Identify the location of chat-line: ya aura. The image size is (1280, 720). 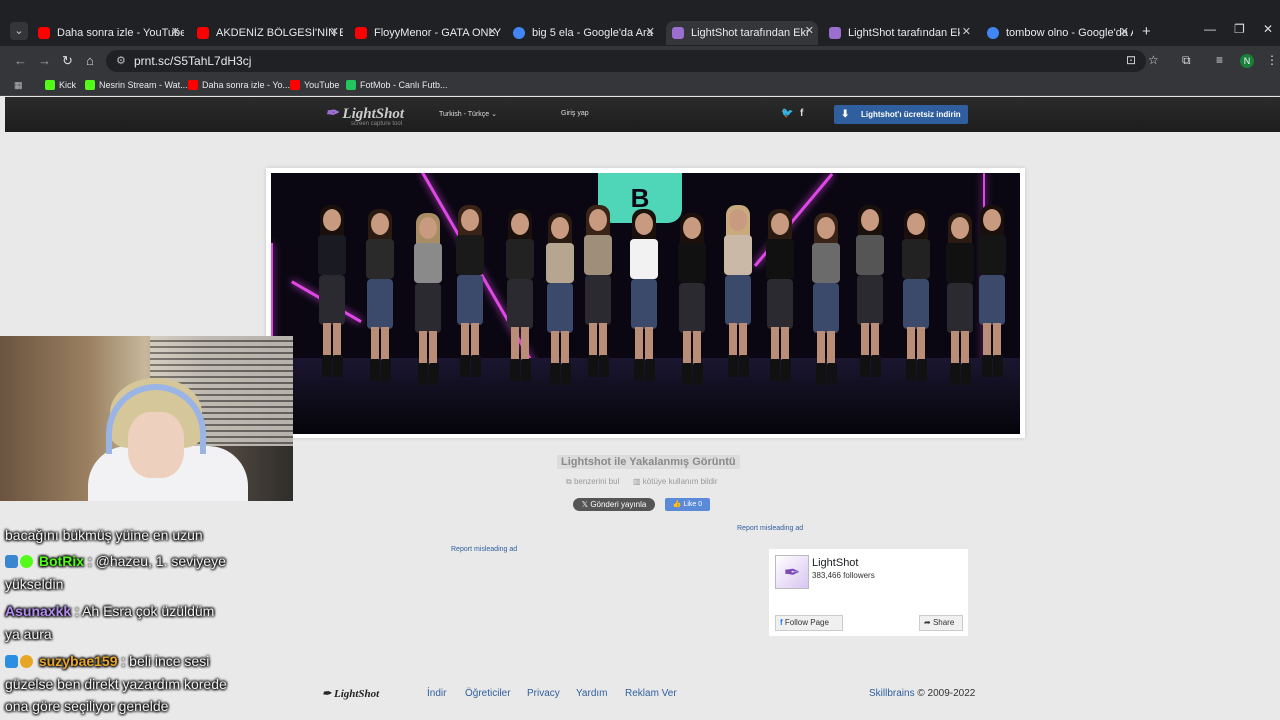
(28, 634).